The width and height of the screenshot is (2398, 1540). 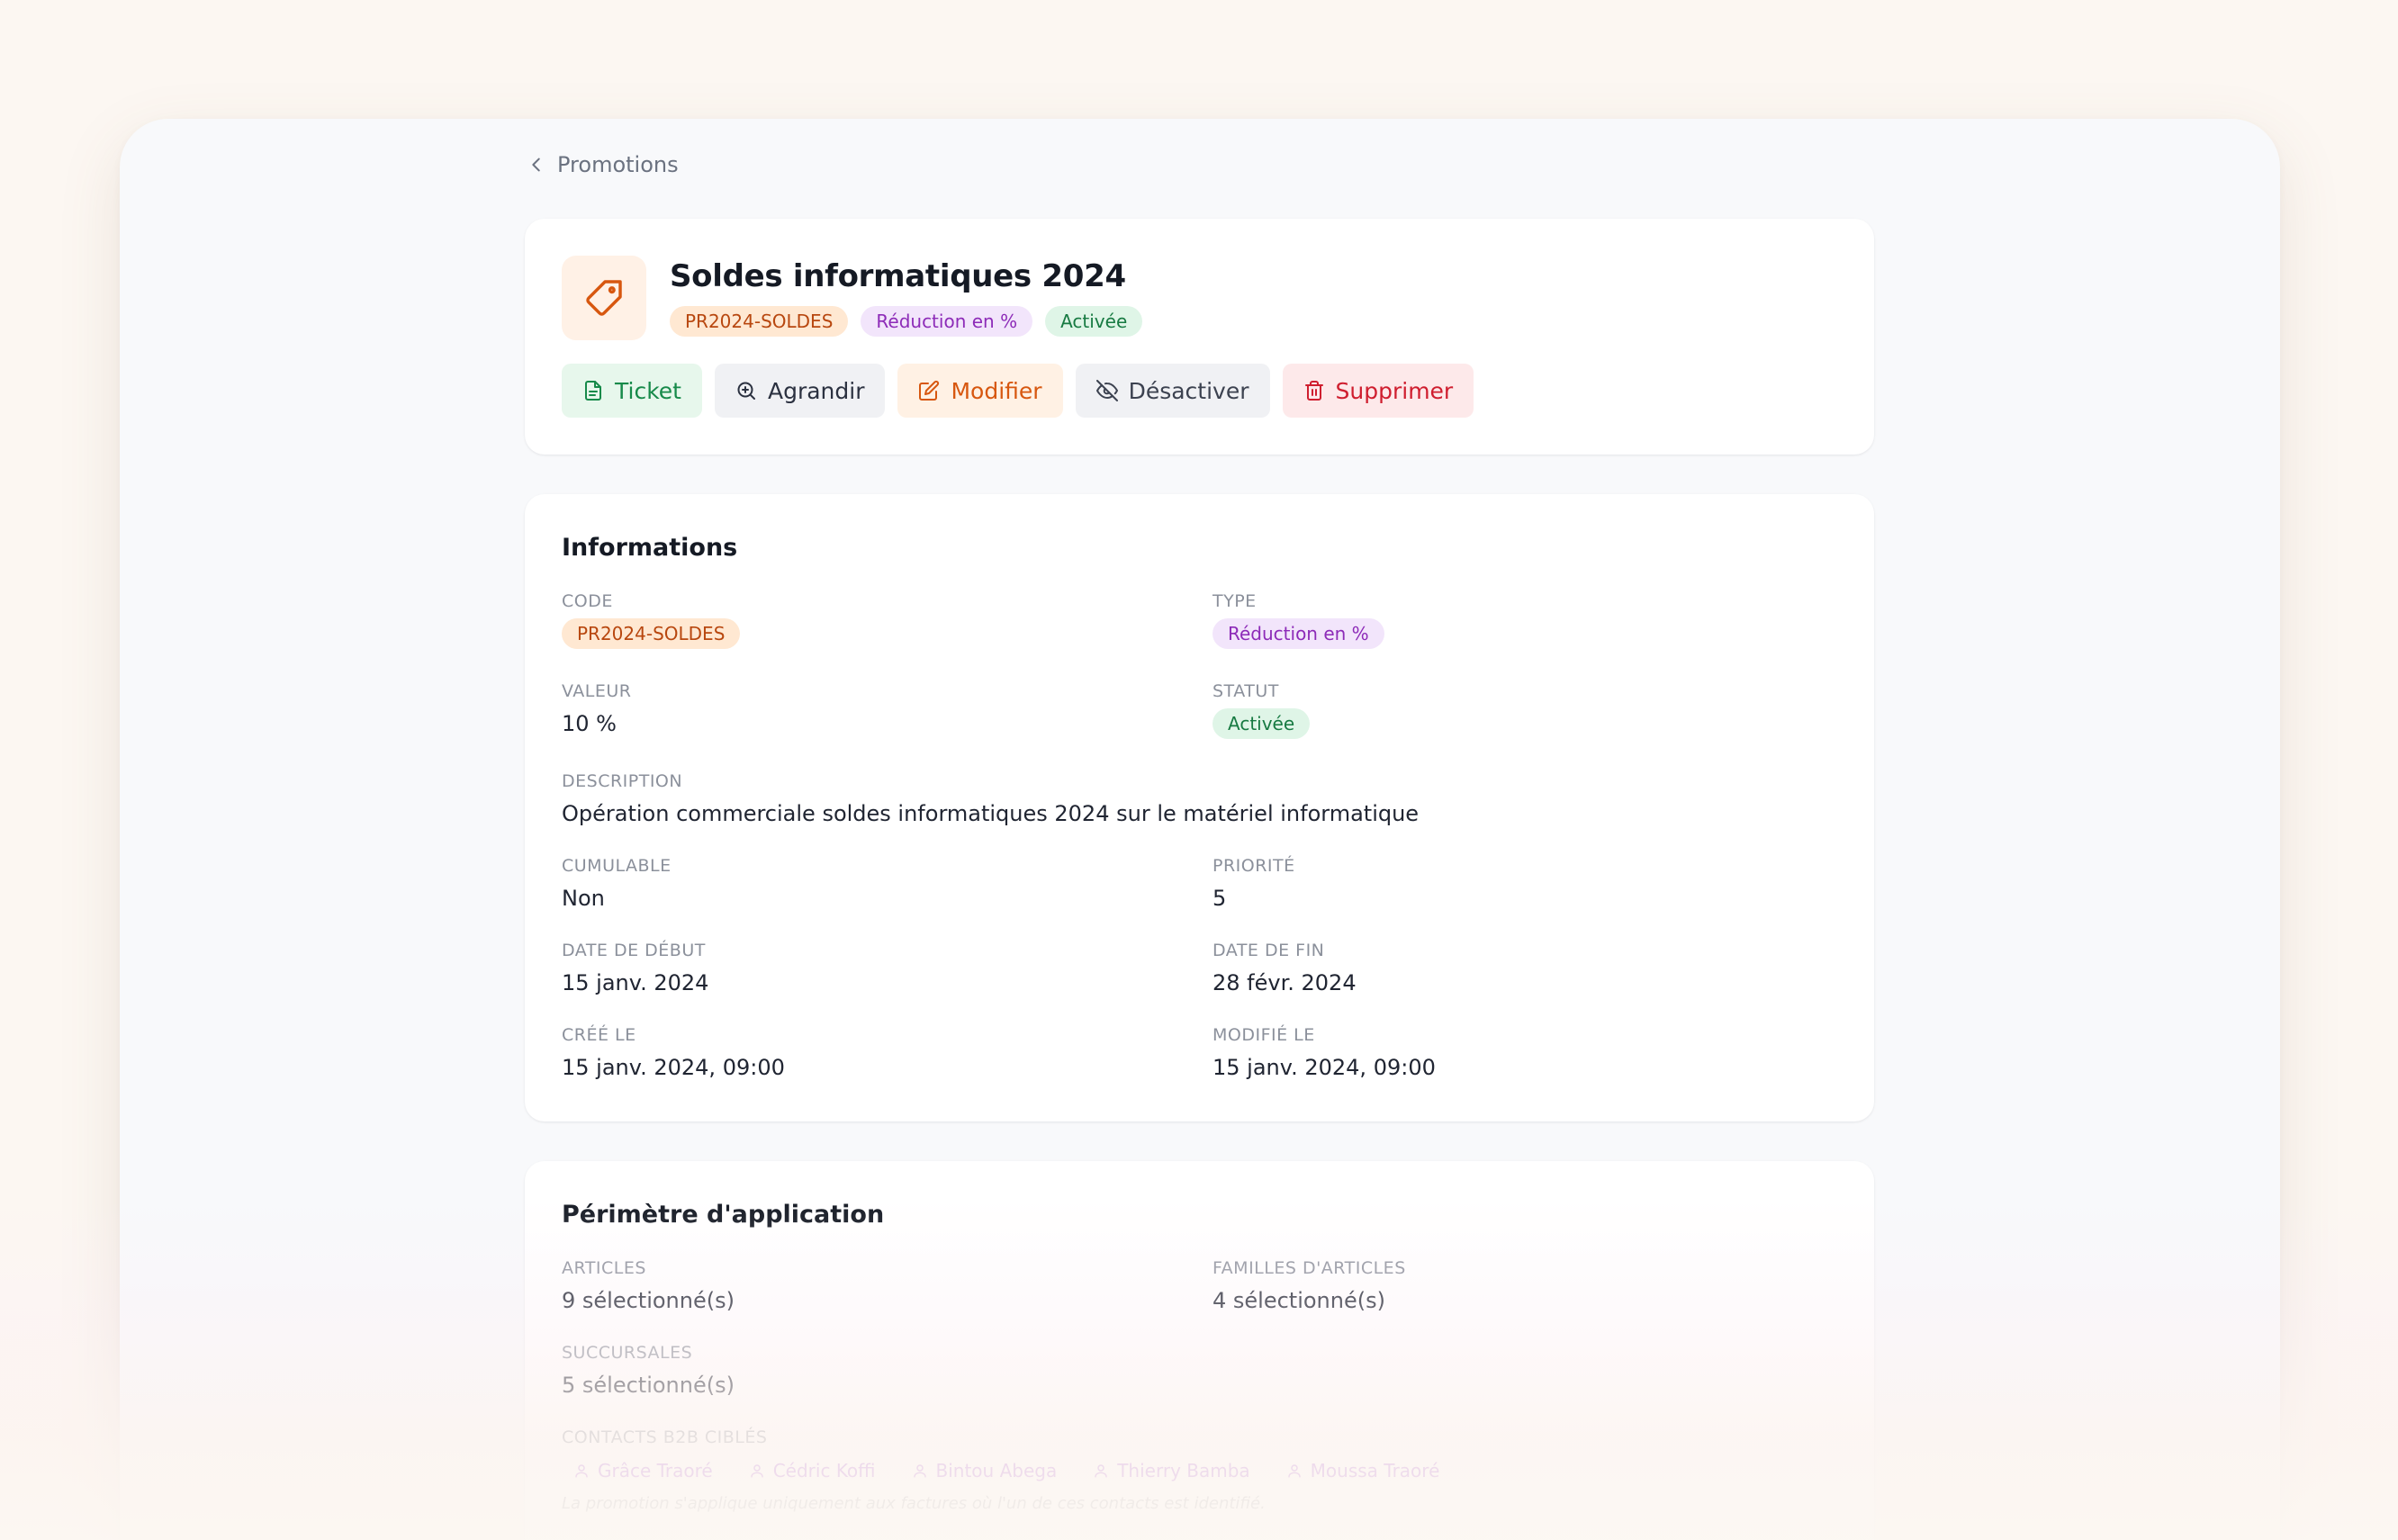 What do you see at coordinates (996, 390) in the screenshot?
I see `edit-button-label: Modifier` at bounding box center [996, 390].